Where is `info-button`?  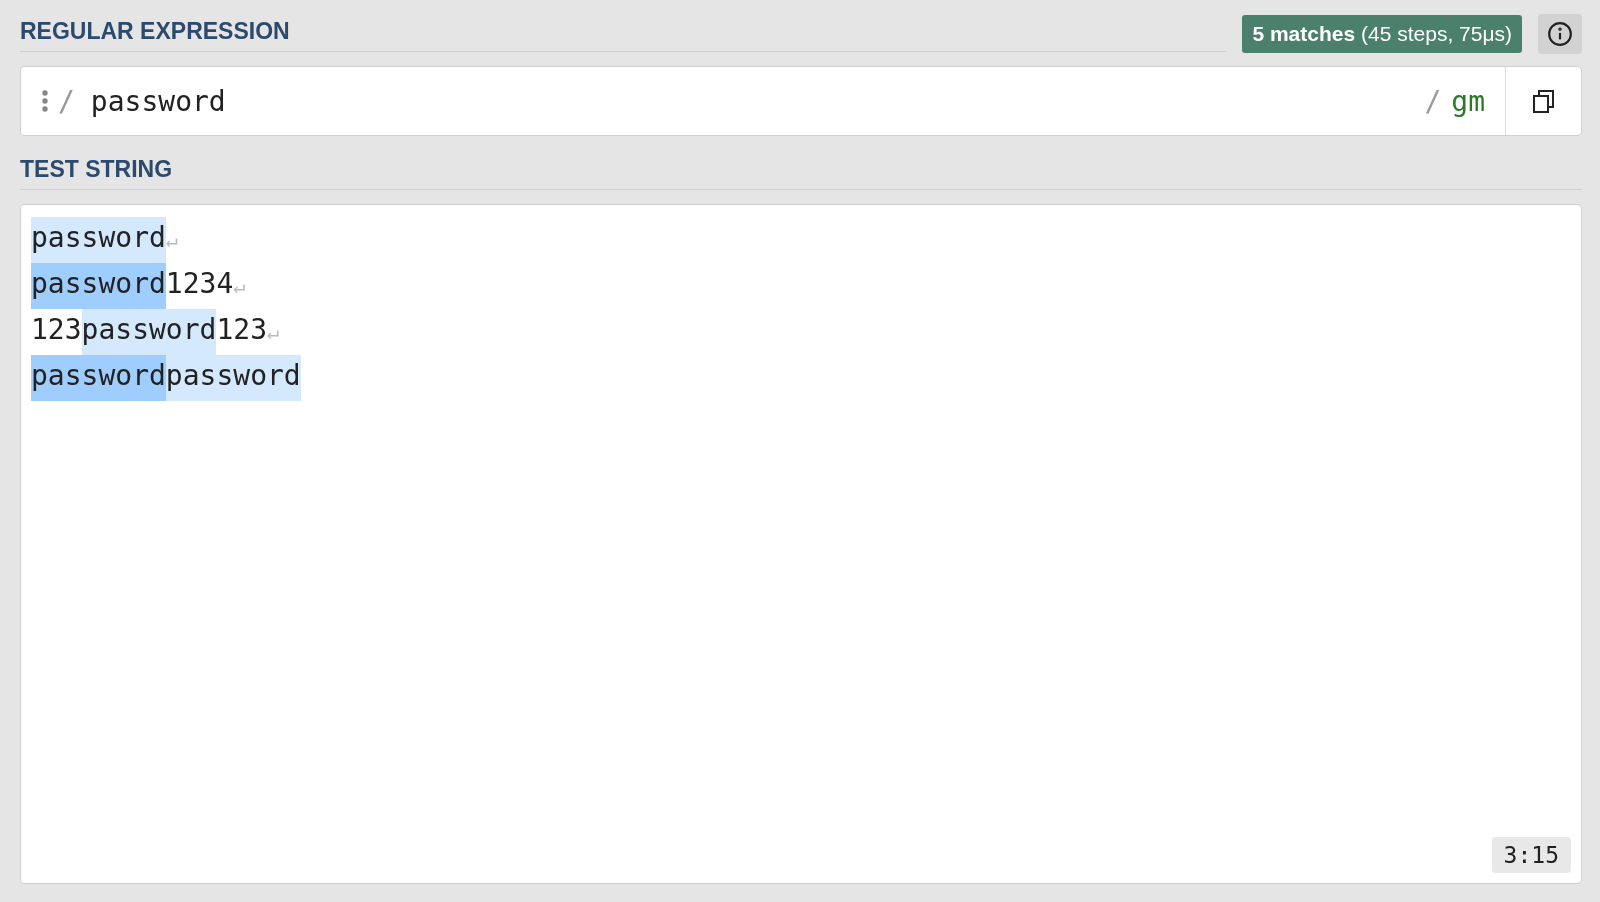 info-button is located at coordinates (1560, 34).